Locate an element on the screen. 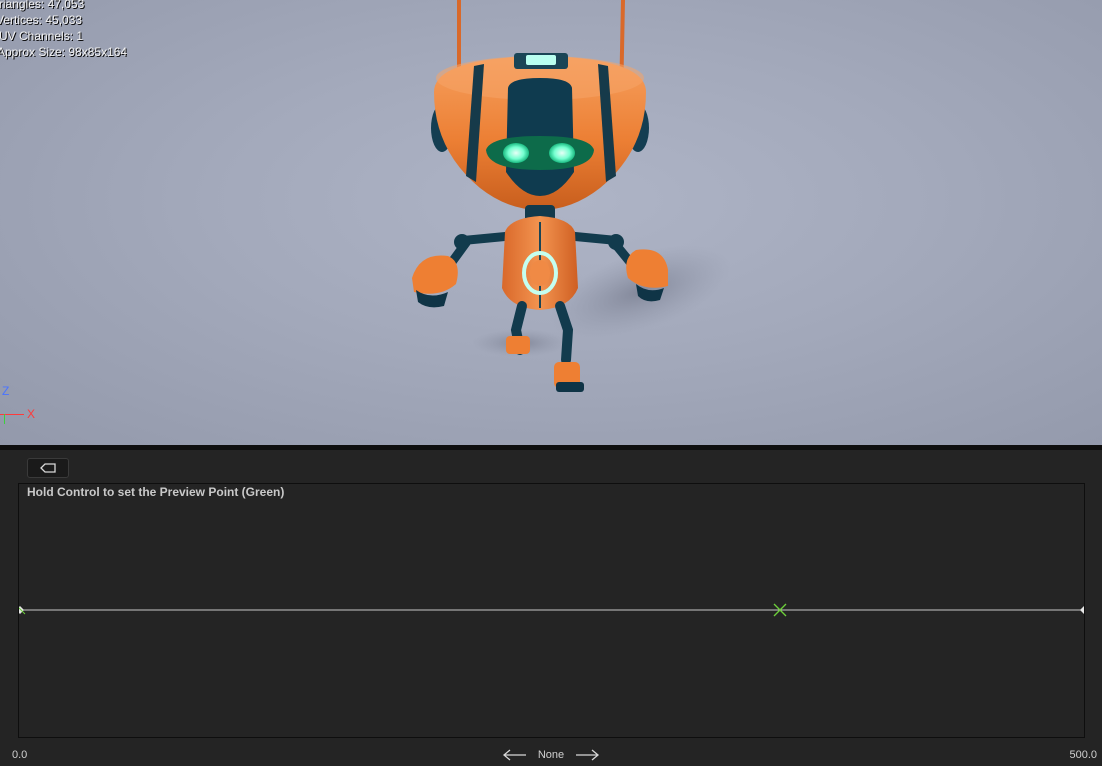  selected-curve-label: None is located at coordinates (551, 755).